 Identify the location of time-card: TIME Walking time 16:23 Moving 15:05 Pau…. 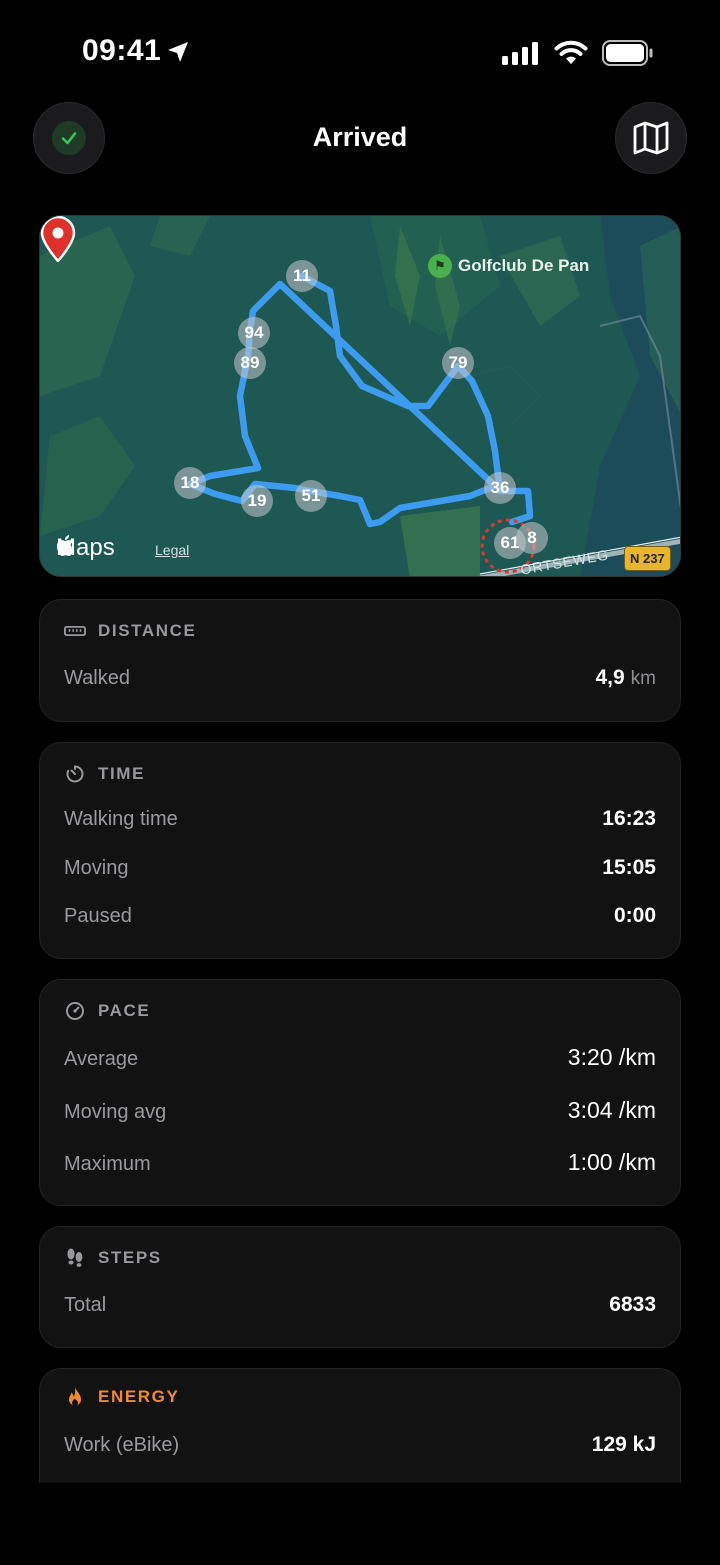
(360, 850).